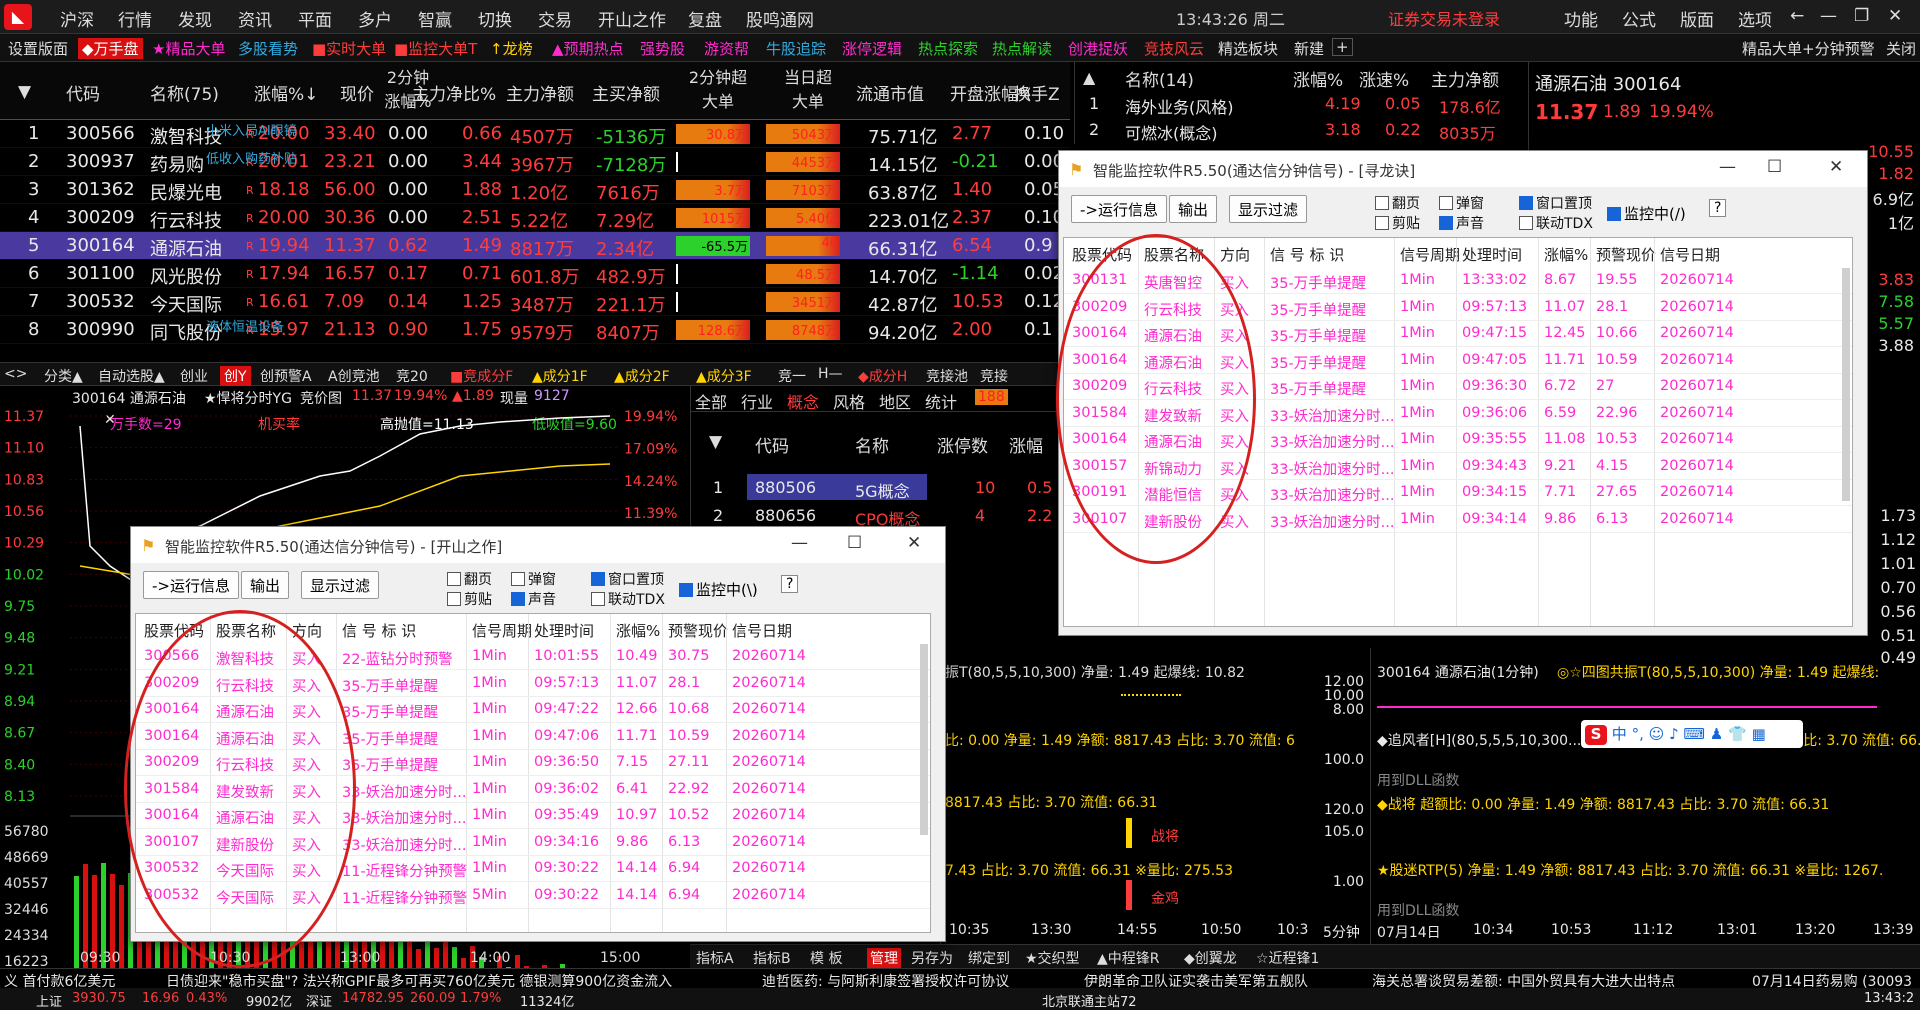 The width and height of the screenshot is (1920, 1010). What do you see at coordinates (662, 48) in the screenshot?
I see `tool-qiangshi: 强势股` at bounding box center [662, 48].